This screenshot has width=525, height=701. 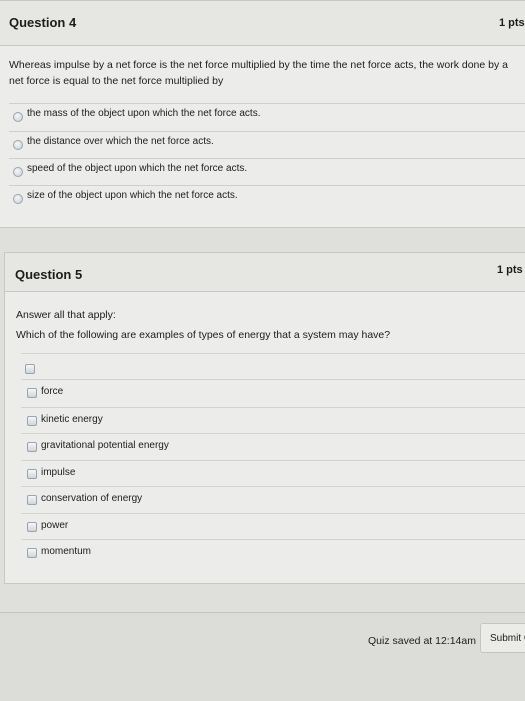 What do you see at coordinates (273, 420) in the screenshot?
I see `question-5-option-2: kinetic energy` at bounding box center [273, 420].